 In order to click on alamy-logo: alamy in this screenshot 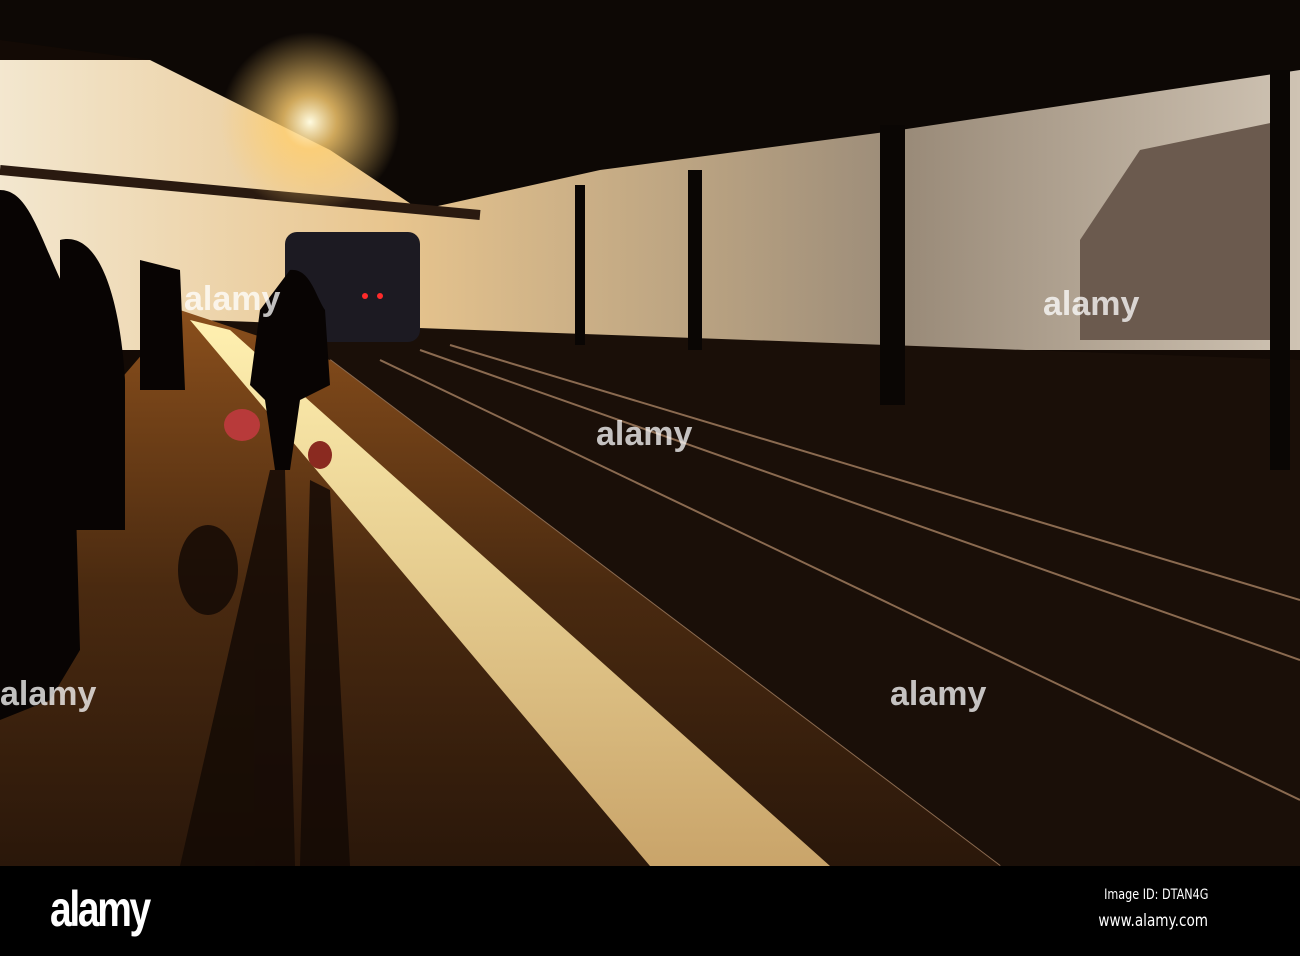, I will do `click(100, 909)`.